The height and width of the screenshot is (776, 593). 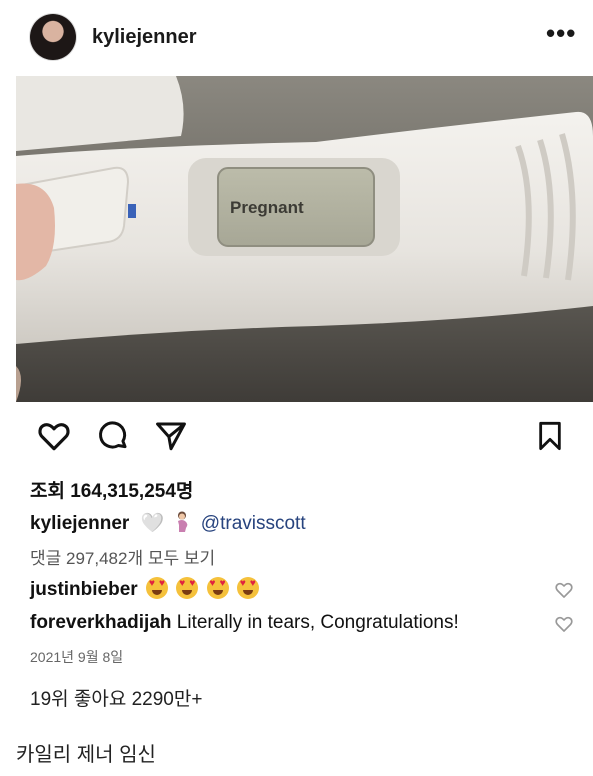 I want to click on caption-username: kyliejenner, so click(x=79, y=523).